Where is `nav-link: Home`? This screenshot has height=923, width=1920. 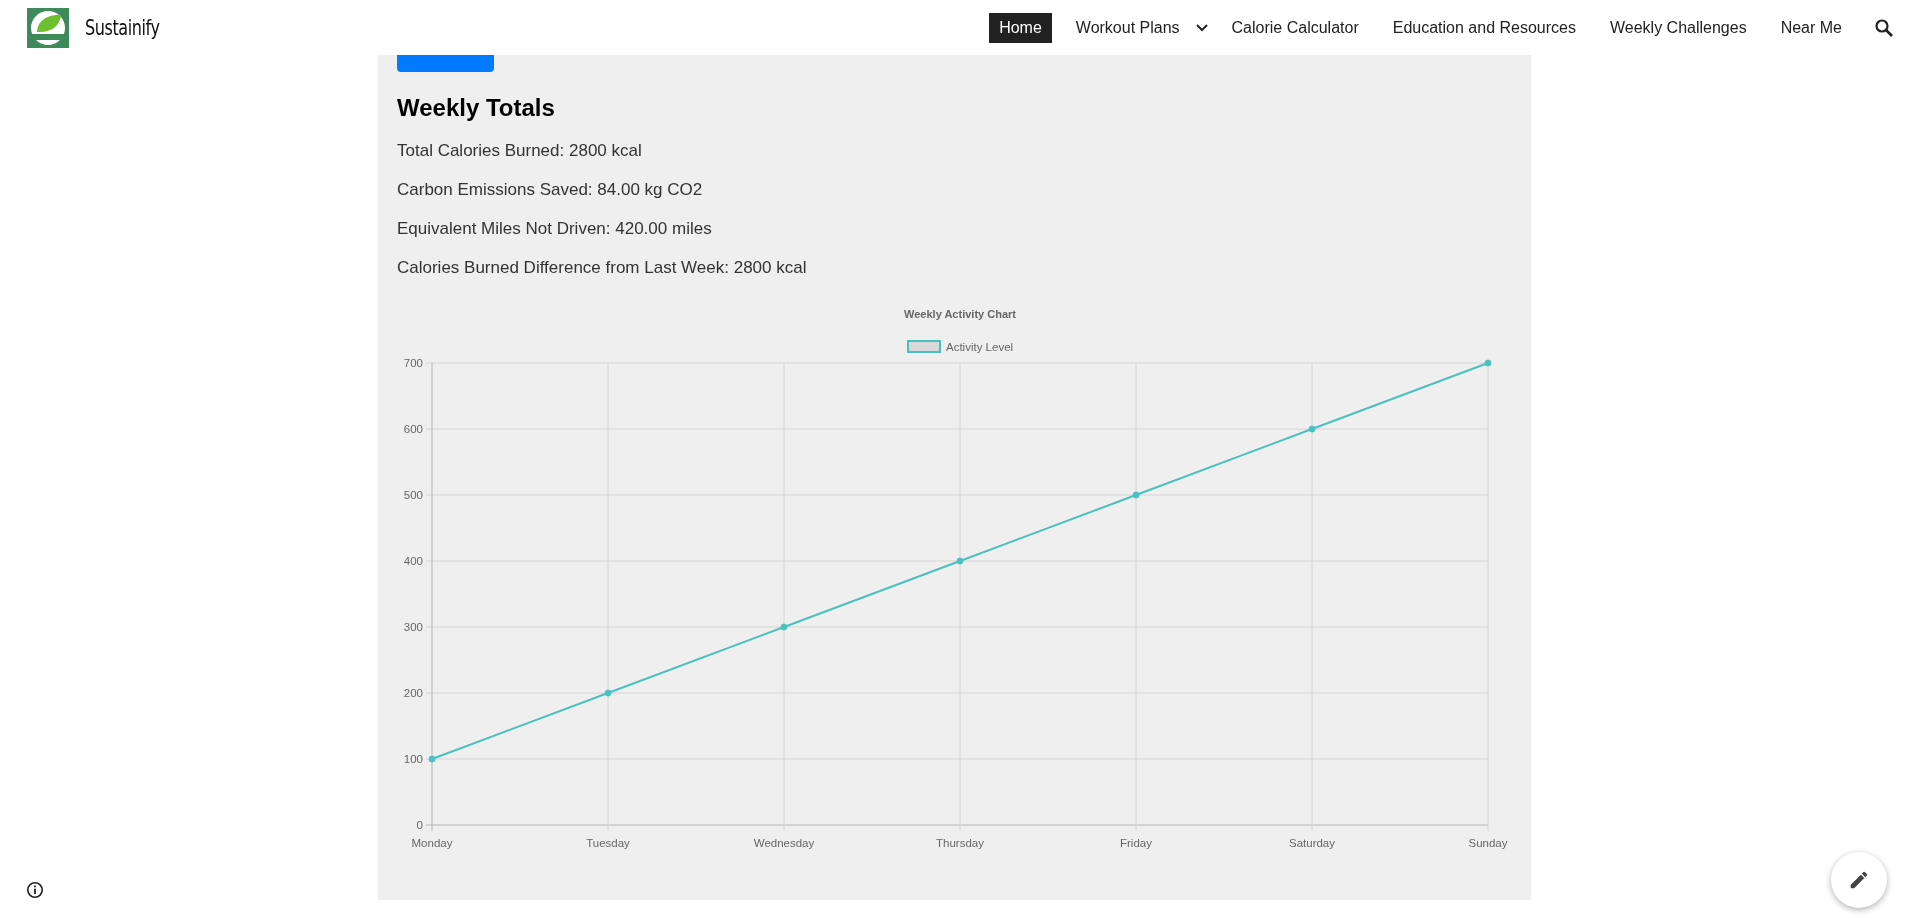
nav-link: Home is located at coordinates (1020, 27).